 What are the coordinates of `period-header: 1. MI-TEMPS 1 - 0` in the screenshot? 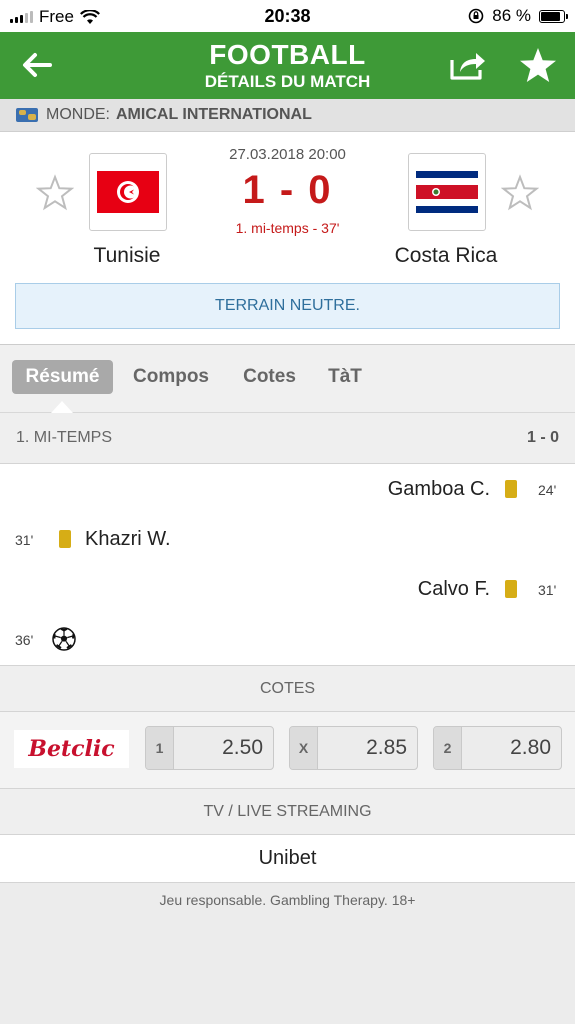 It's located at (287, 438).